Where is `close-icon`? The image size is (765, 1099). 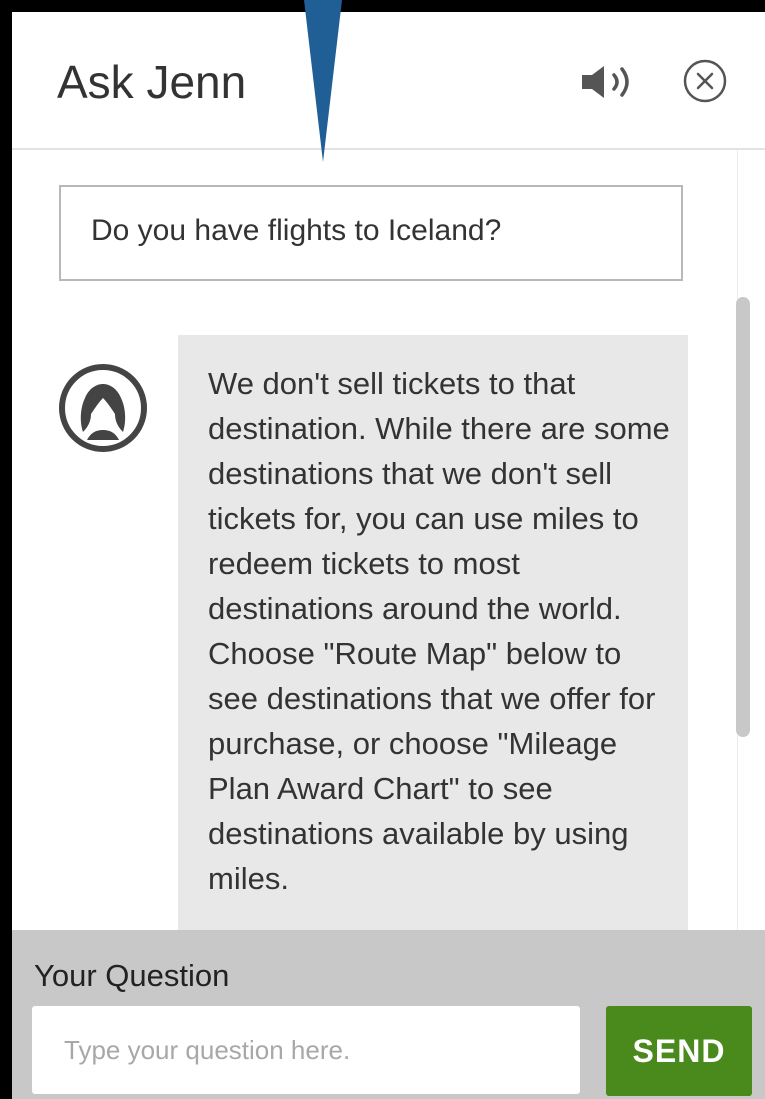 close-icon is located at coordinates (705, 81).